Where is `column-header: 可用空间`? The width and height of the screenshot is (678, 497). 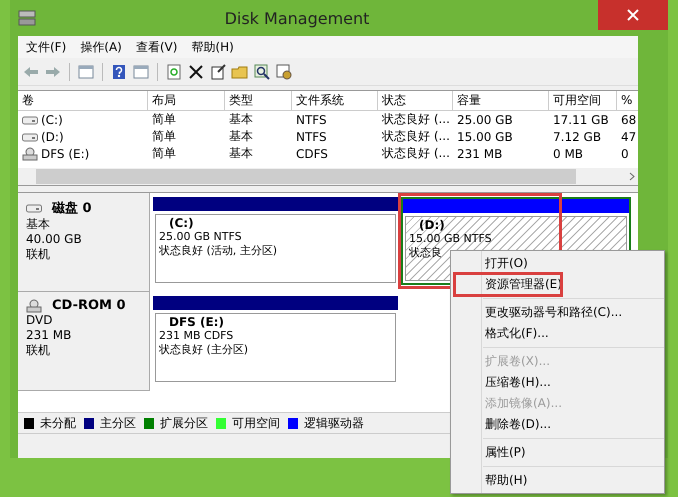 column-header: 可用空间 is located at coordinates (583, 100).